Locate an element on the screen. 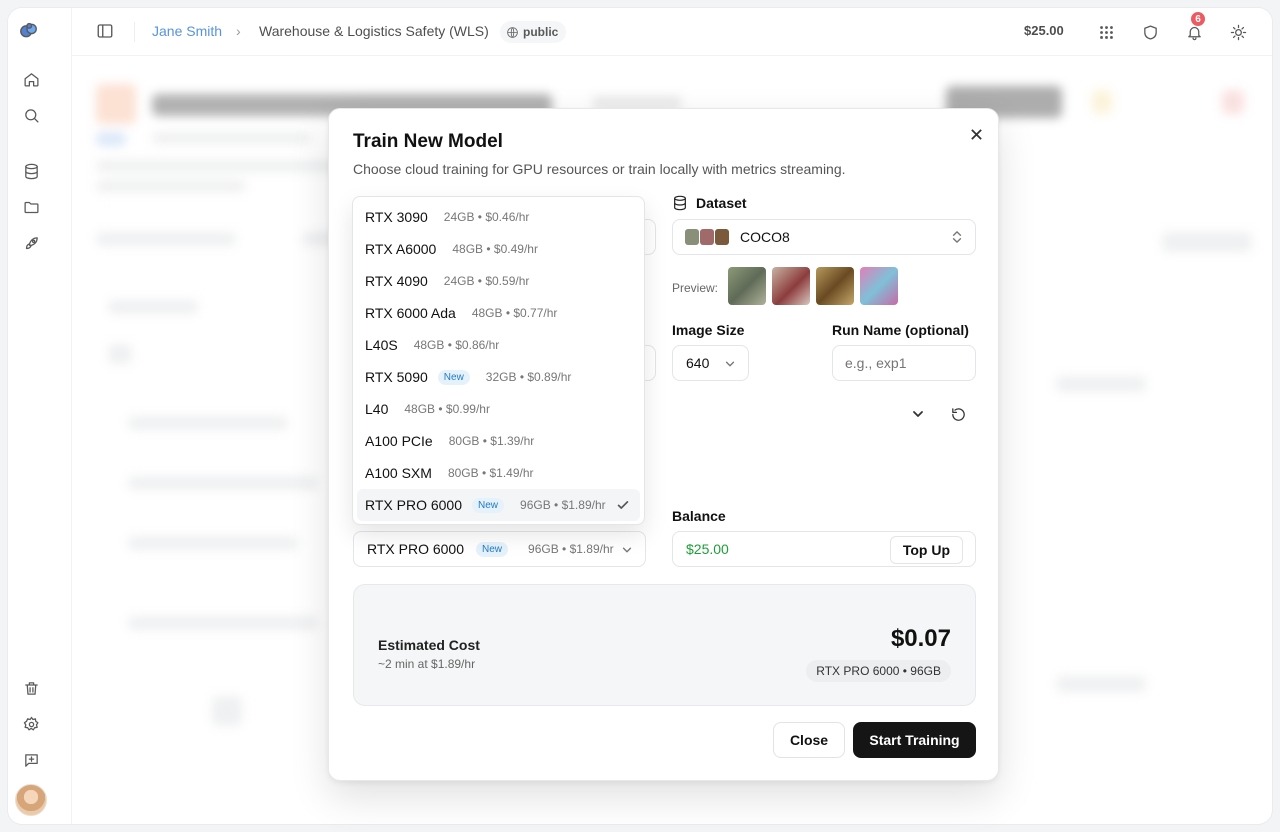  gpu-option: RTX A6000 48GB • $0.49/hr is located at coordinates (498, 249).